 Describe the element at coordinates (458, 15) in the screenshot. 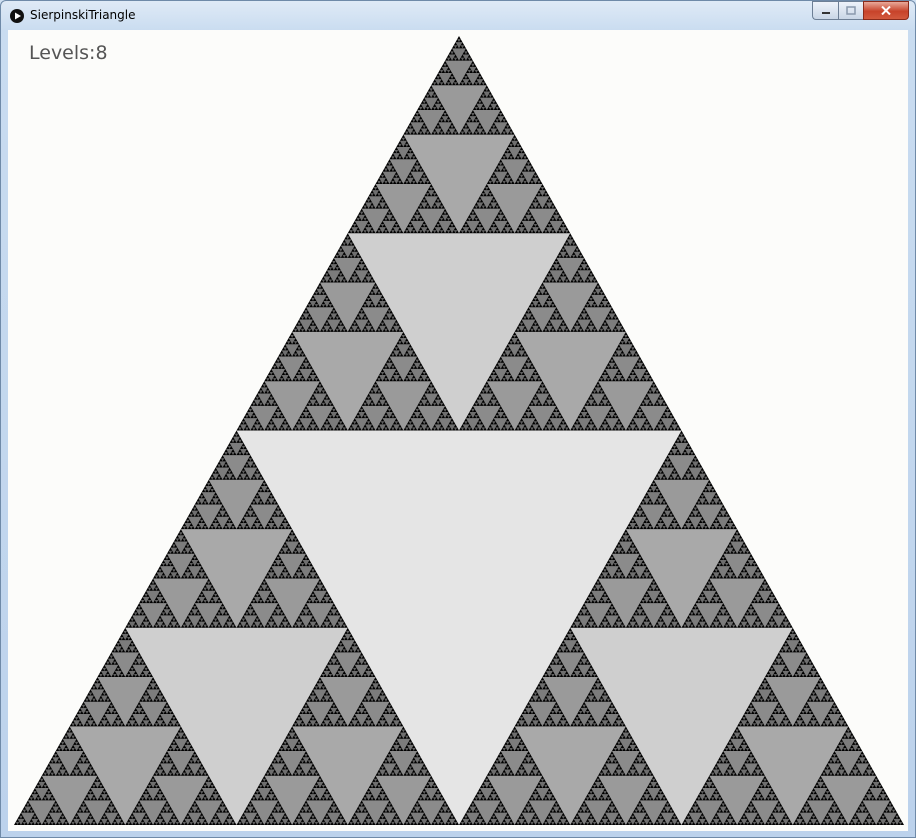

I see `title-bar: SierpinskiTriangle` at that location.